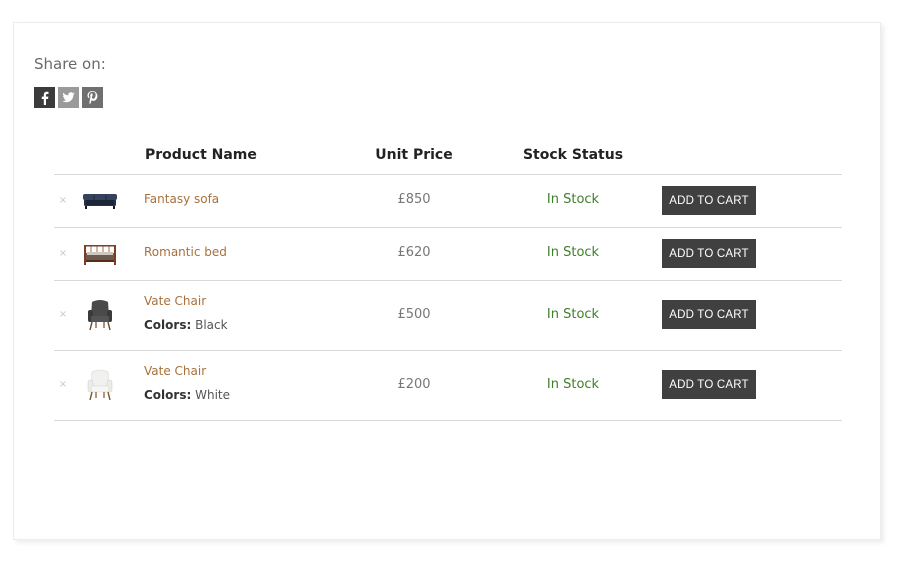 This screenshot has height=566, width=903. Describe the element at coordinates (100, 201) in the screenshot. I see `sofa-thumbnail` at that location.